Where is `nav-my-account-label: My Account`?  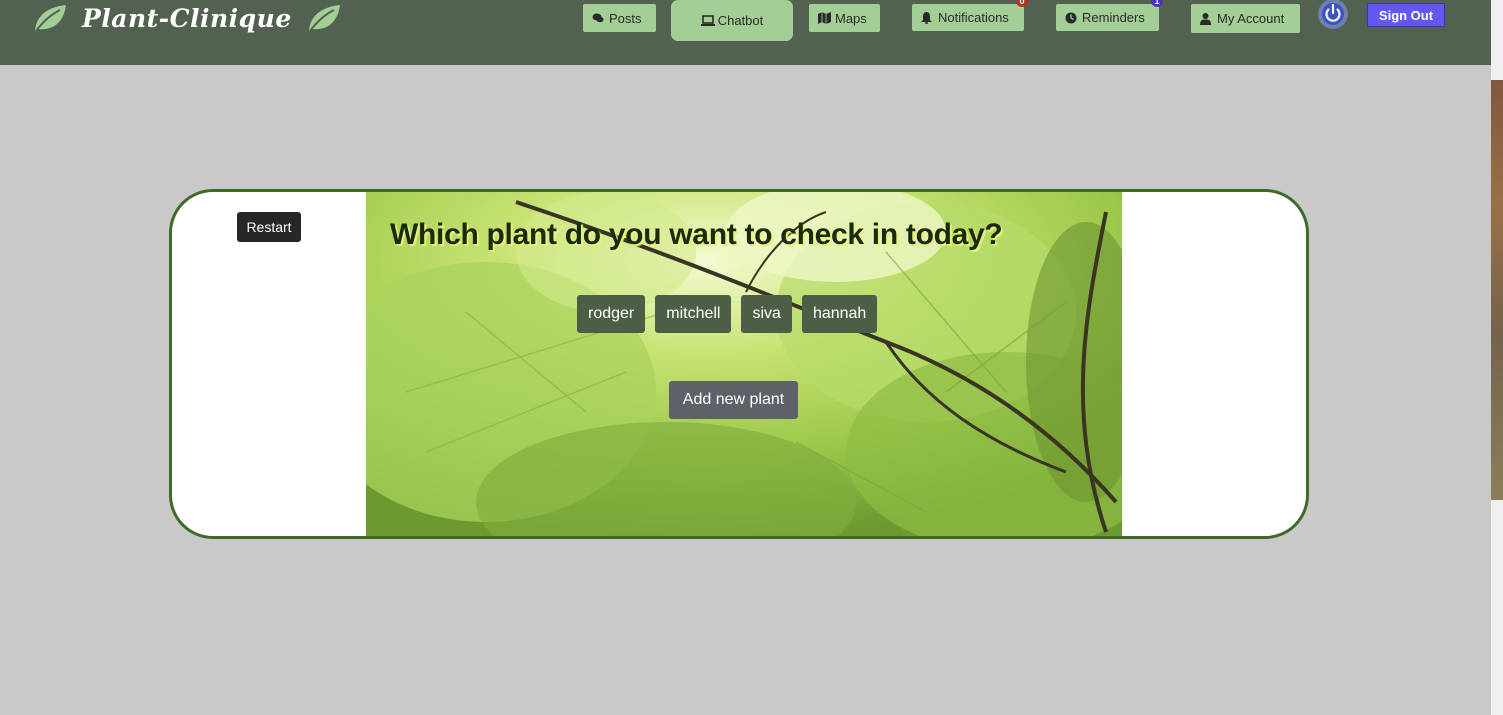
nav-my-account-label: My Account is located at coordinates (1251, 18).